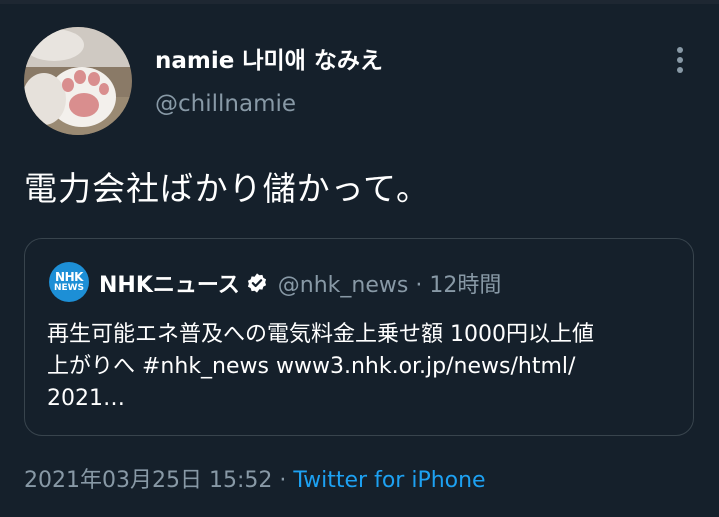 Image resolution: width=719 pixels, height=517 pixels. What do you see at coordinates (69, 277) in the screenshot?
I see `nhk-logo-text: NHK` at bounding box center [69, 277].